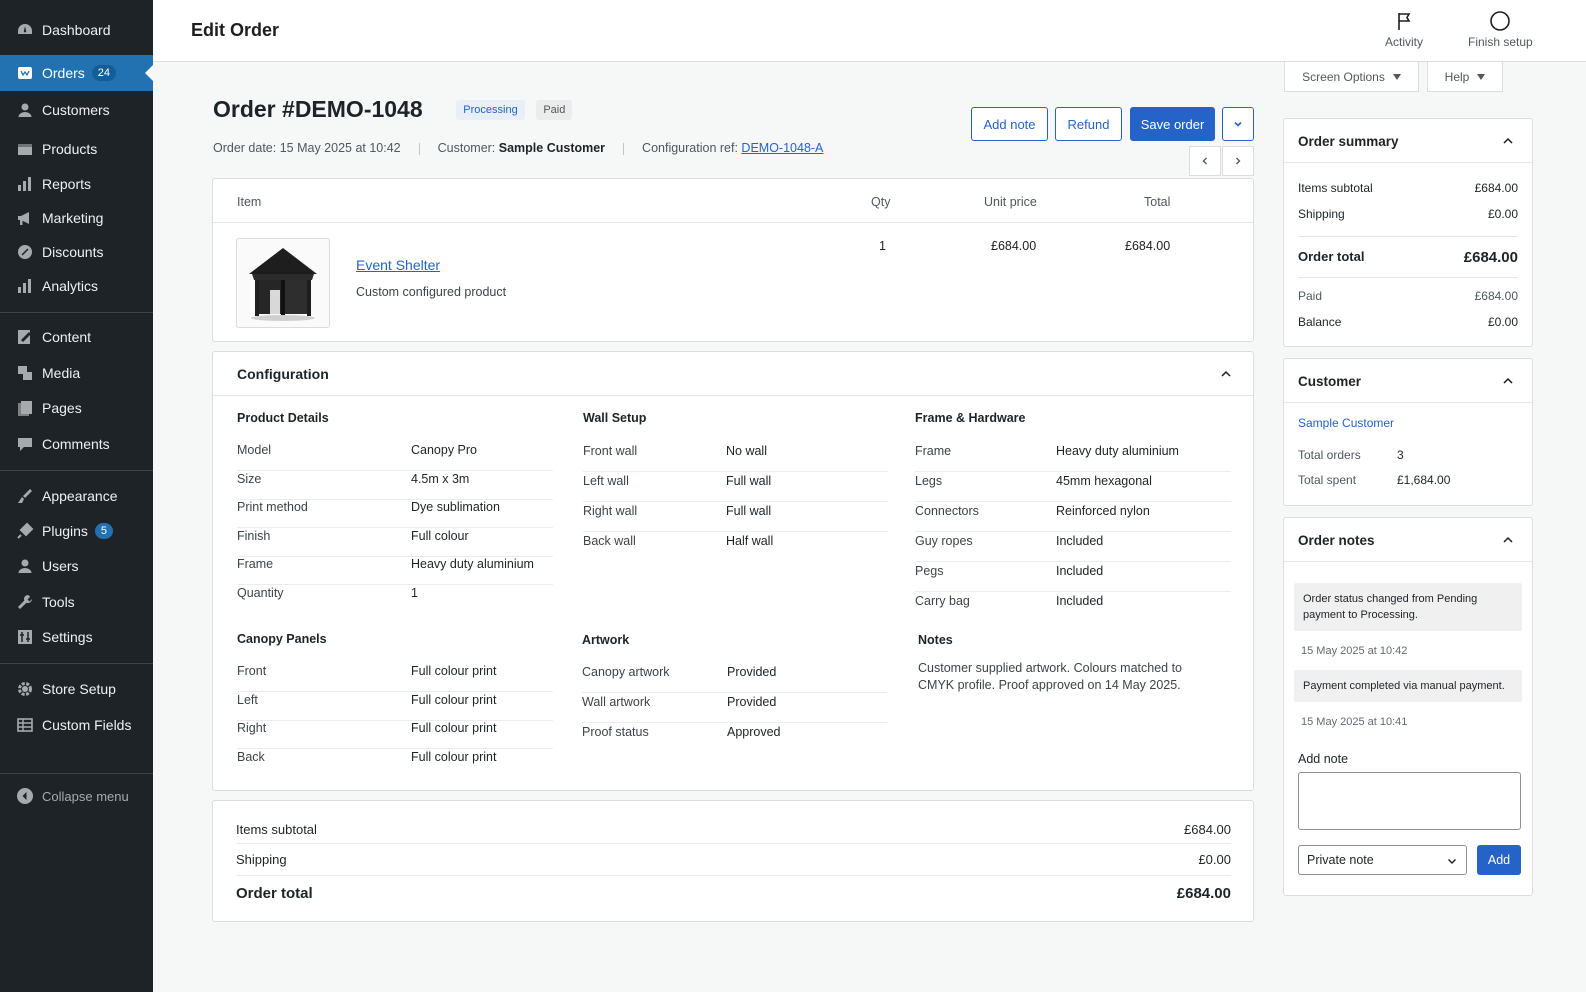  I want to click on sidebar-item-label: Customers, so click(76, 110).